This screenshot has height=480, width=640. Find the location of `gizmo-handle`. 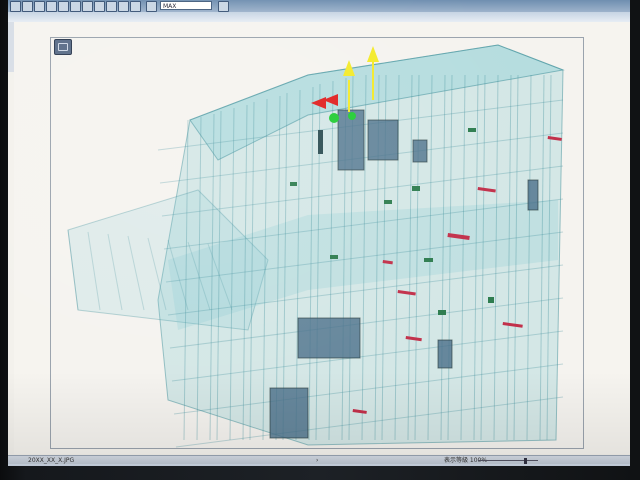

gizmo-handle is located at coordinates (352, 116).